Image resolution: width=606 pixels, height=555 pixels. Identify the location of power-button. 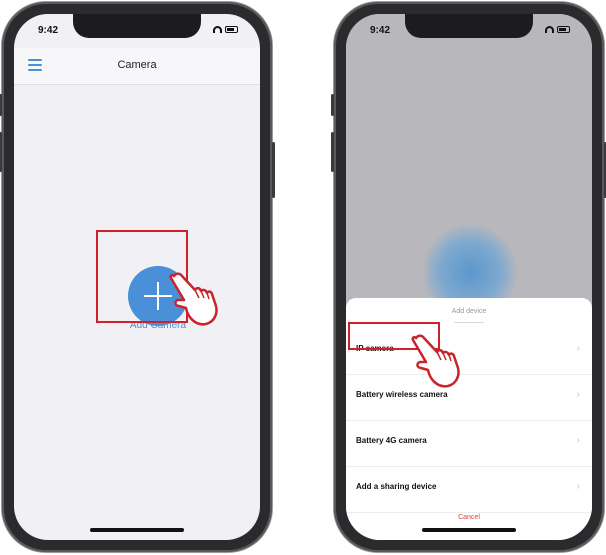
(273, 170).